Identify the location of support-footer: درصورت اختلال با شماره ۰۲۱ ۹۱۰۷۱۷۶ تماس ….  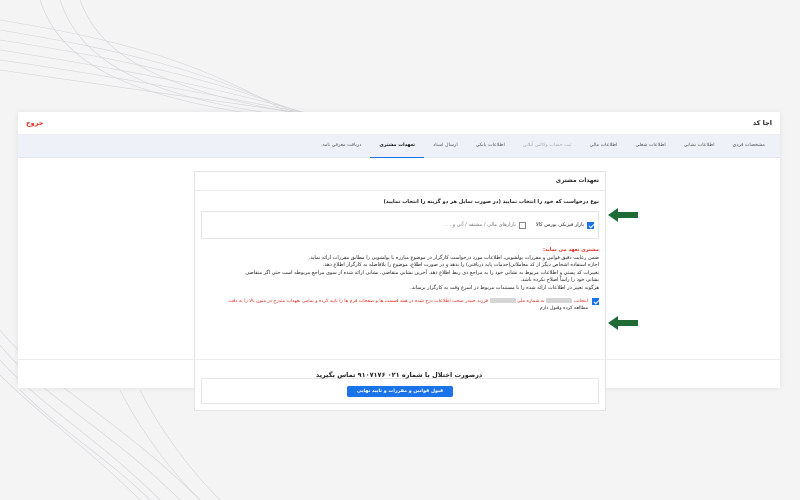
(399, 374).